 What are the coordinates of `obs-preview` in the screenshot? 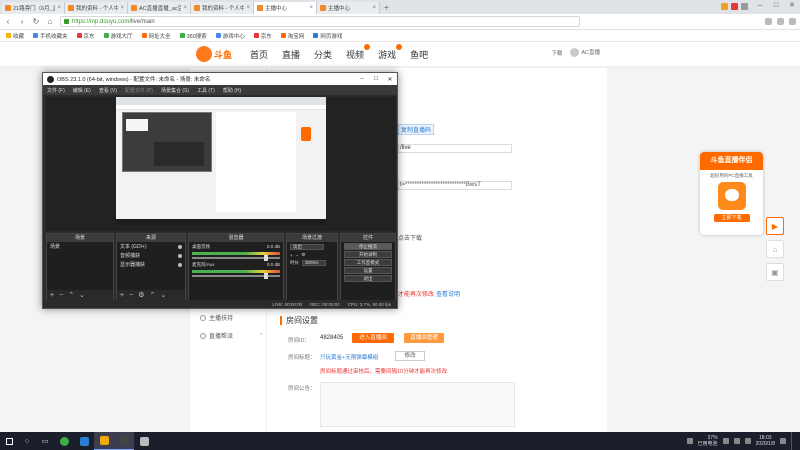 It's located at (221, 164).